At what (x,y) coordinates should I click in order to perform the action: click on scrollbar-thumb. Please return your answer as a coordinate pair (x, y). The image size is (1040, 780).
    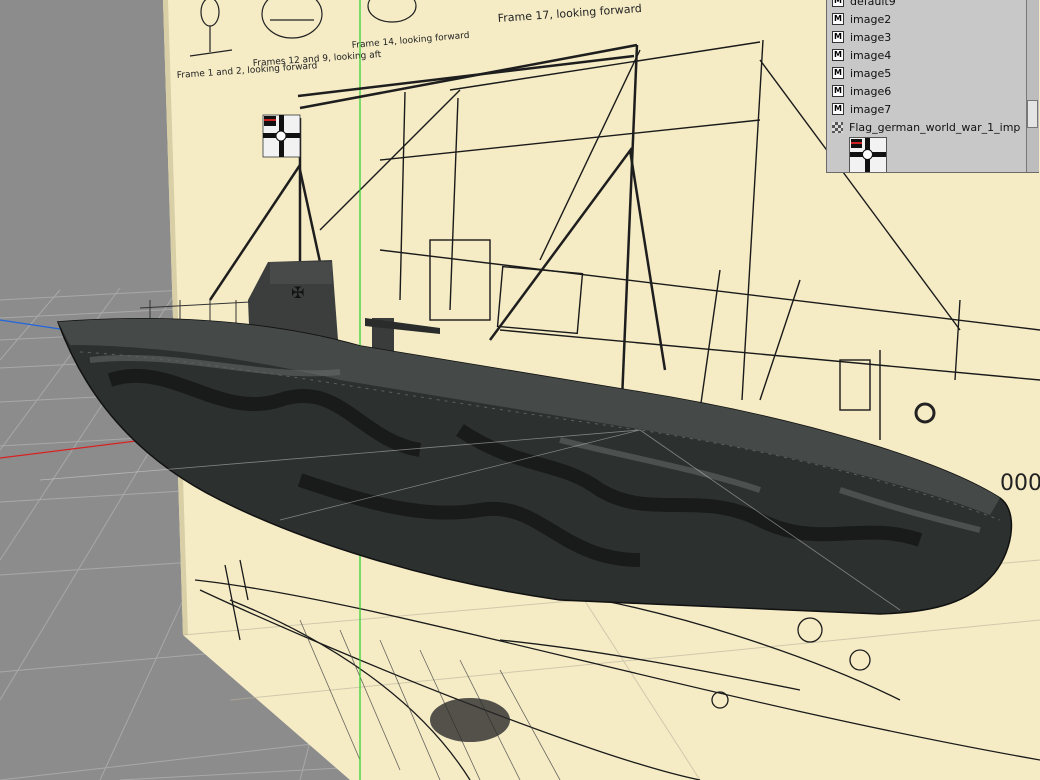
    Looking at the image, I should click on (1032, 114).